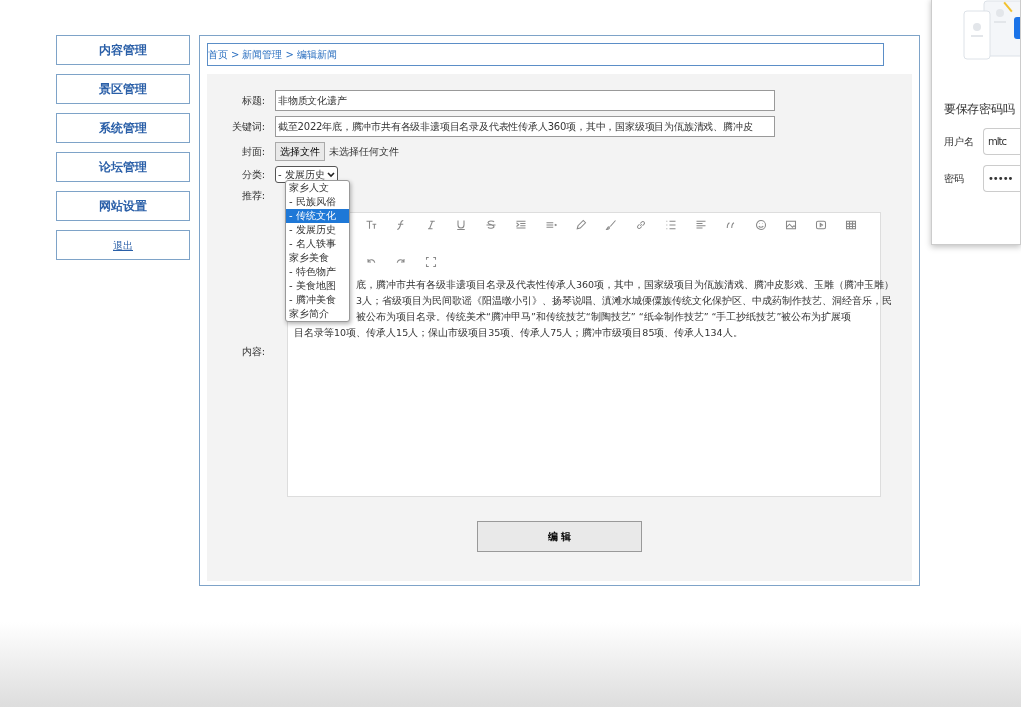 Image resolution: width=1021 pixels, height=707 pixels. I want to click on dropdown-option: - 发展历史, so click(317, 230).